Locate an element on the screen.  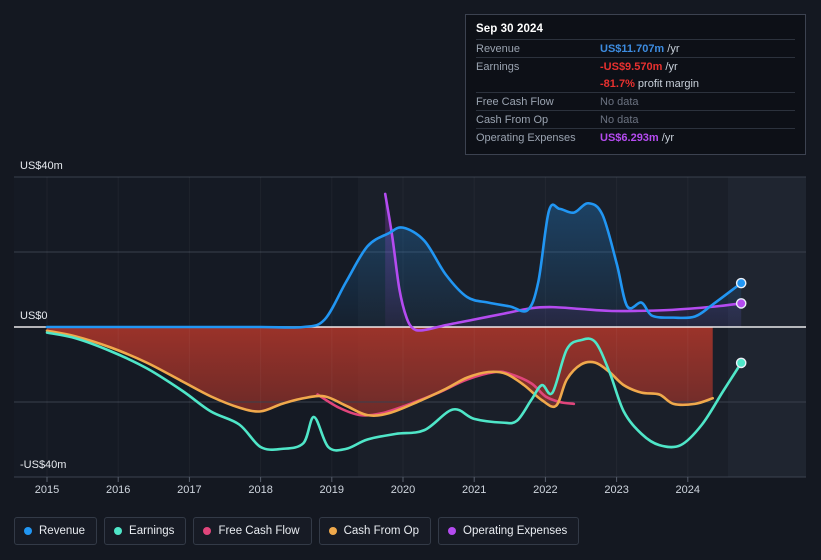
tooltip-row: Earnings -US$9.570m /yr is located at coordinates (635, 66).